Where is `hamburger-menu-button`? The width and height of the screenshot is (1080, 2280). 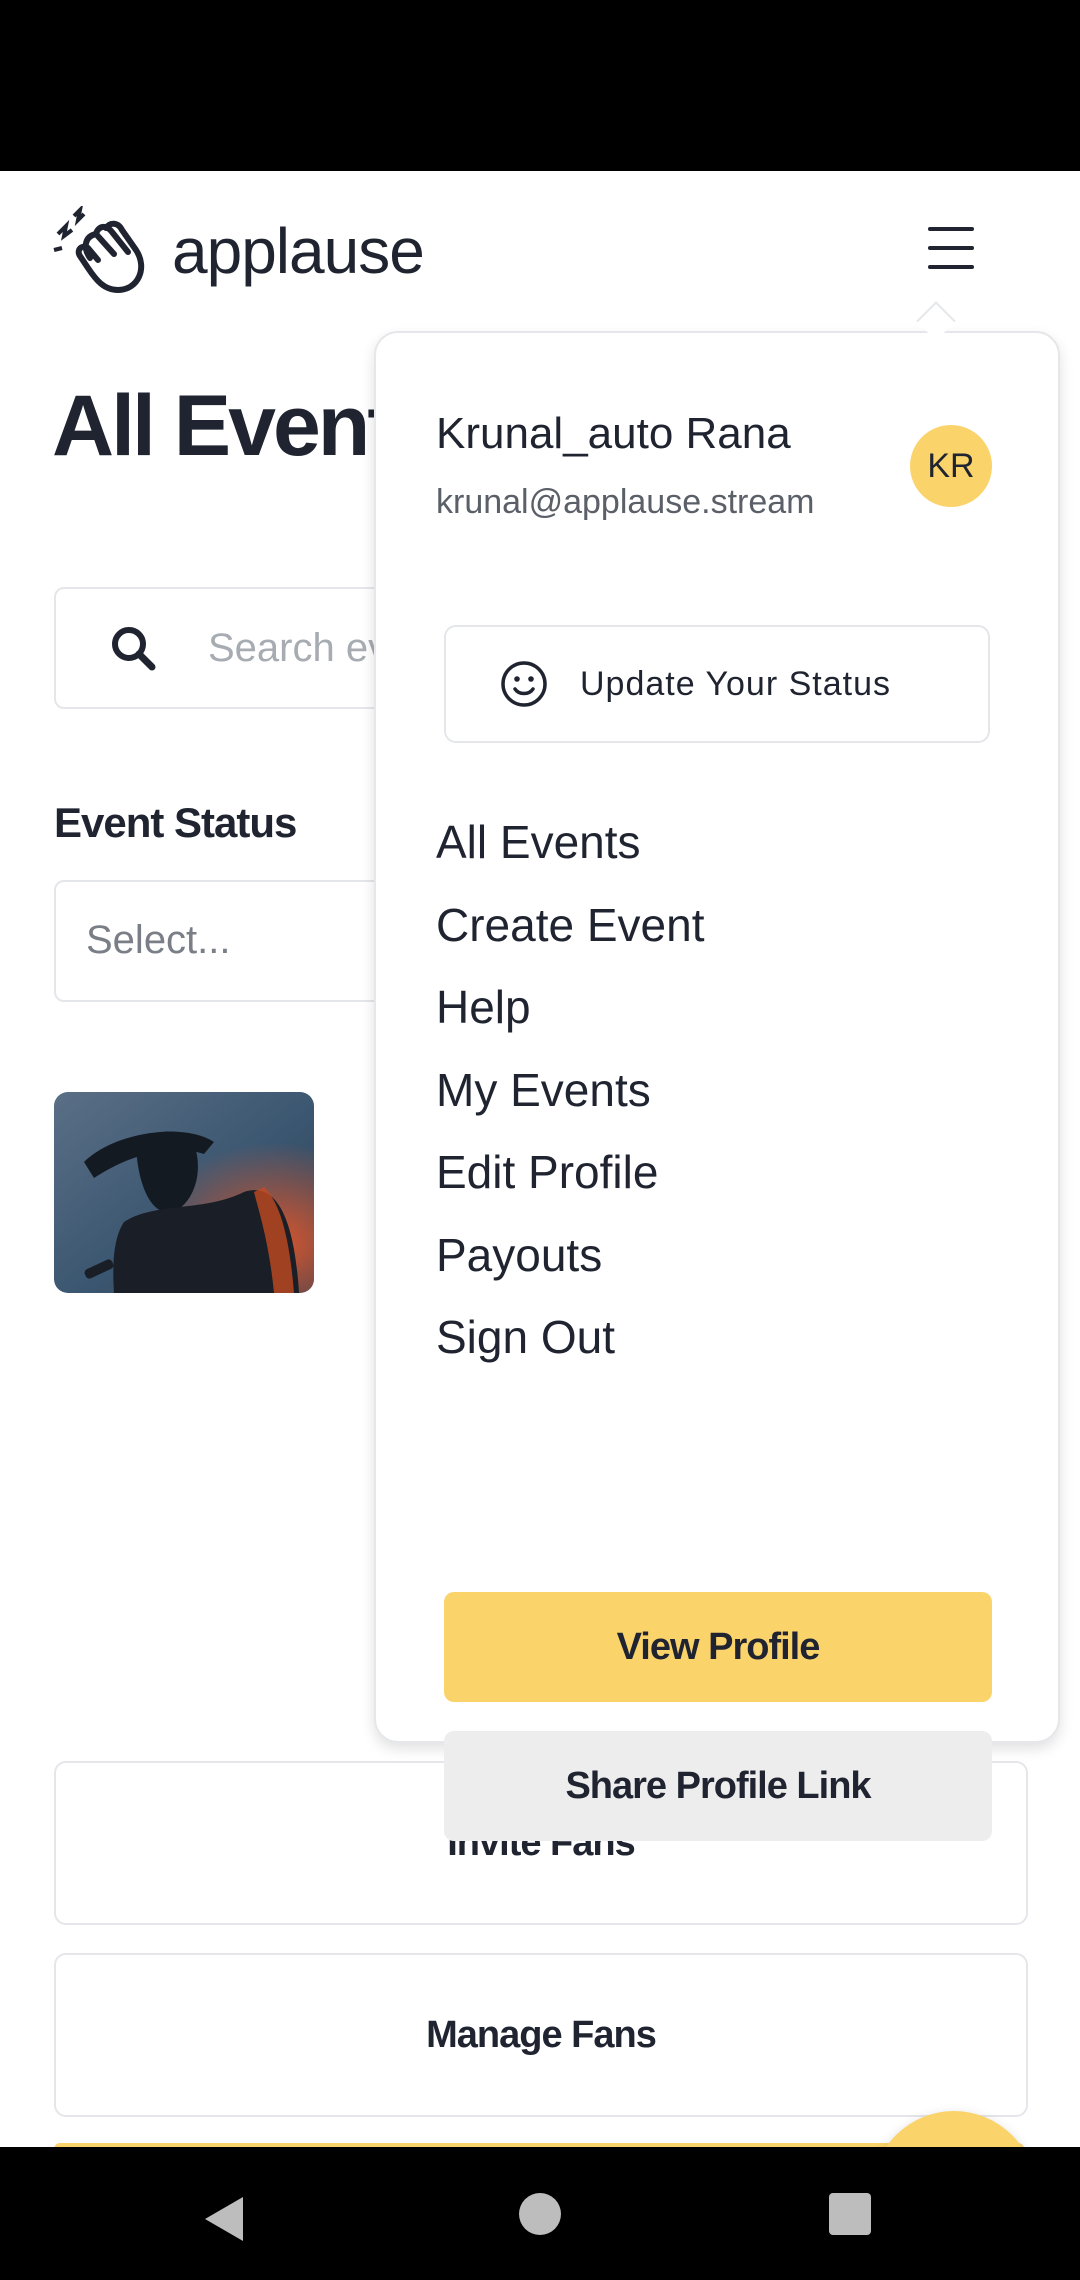 hamburger-menu-button is located at coordinates (951, 248).